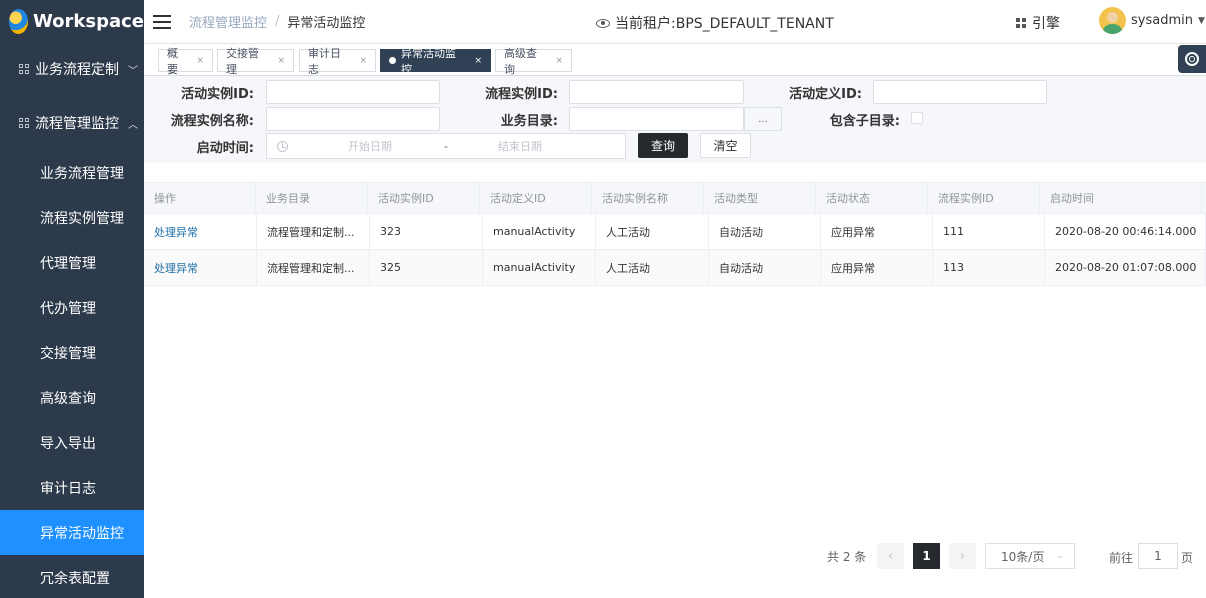 This screenshot has height=598, width=1206. What do you see at coordinates (989, 267) in the screenshot?
I see `table-cell: 113` at bounding box center [989, 267].